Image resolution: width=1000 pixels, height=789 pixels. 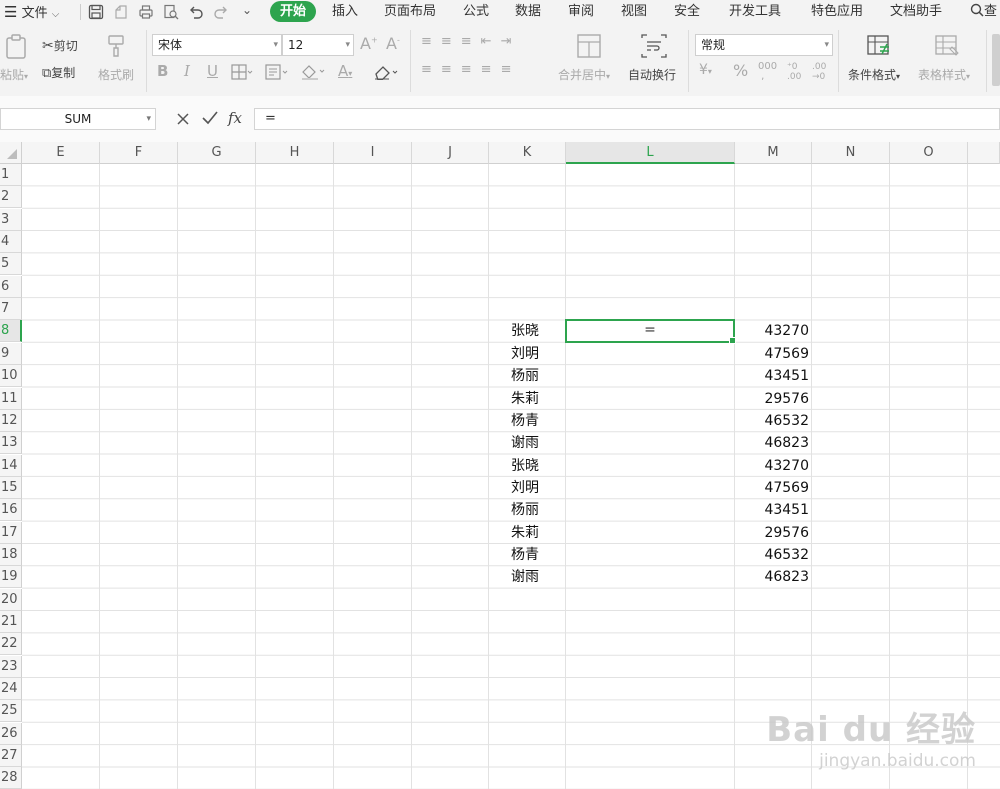 What do you see at coordinates (369, 43) in the screenshot?
I see `increase-font-icon: A+` at bounding box center [369, 43].